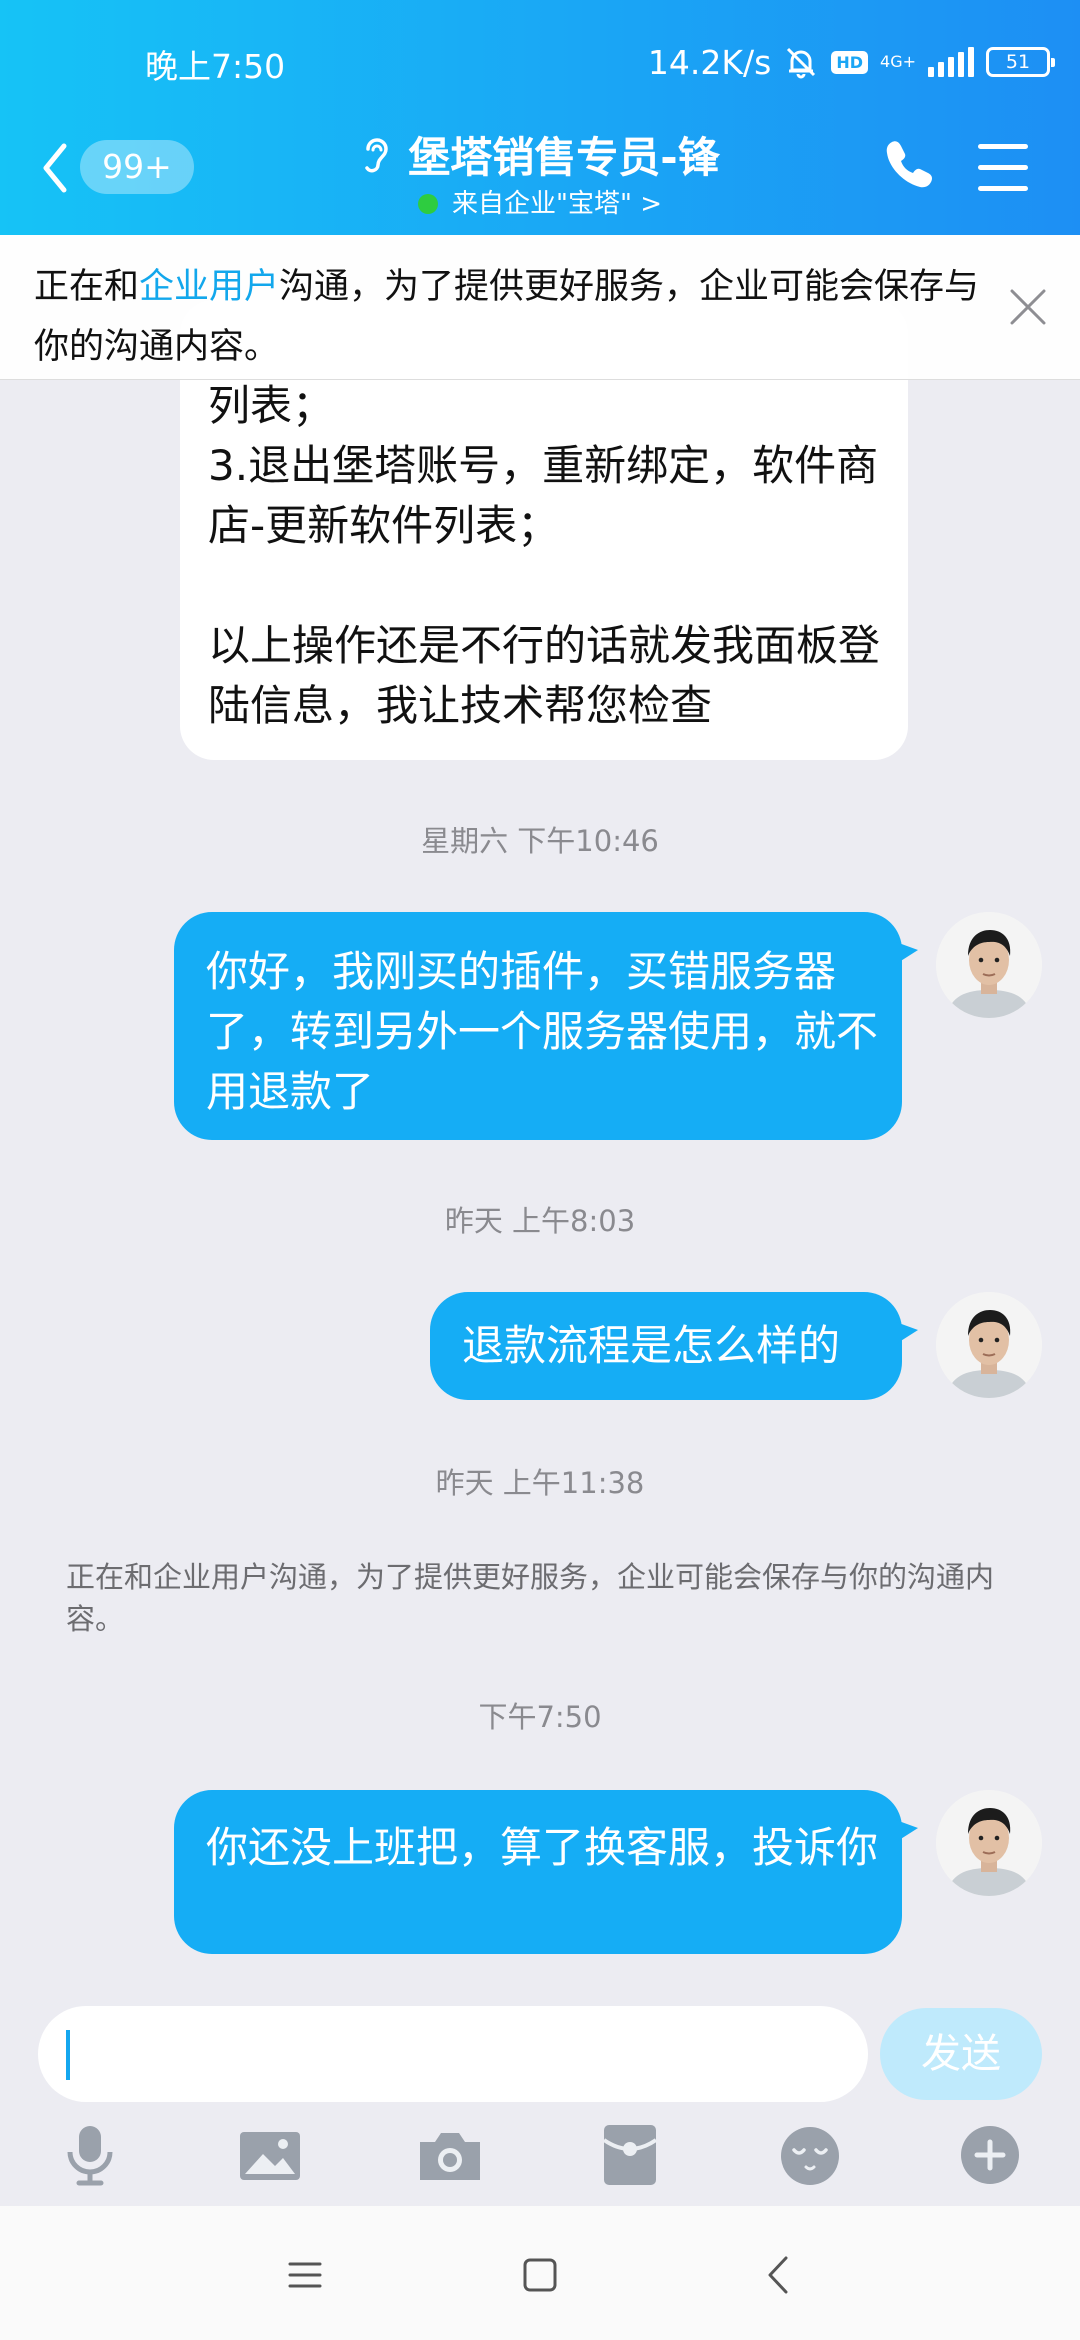 The width and height of the screenshot is (1080, 2340). What do you see at coordinates (530, 1598) in the screenshot?
I see `system-notice-message: 正在和企业用户沟通，为了提供更好服务，企业可能会保存与你的沟通内容。` at bounding box center [530, 1598].